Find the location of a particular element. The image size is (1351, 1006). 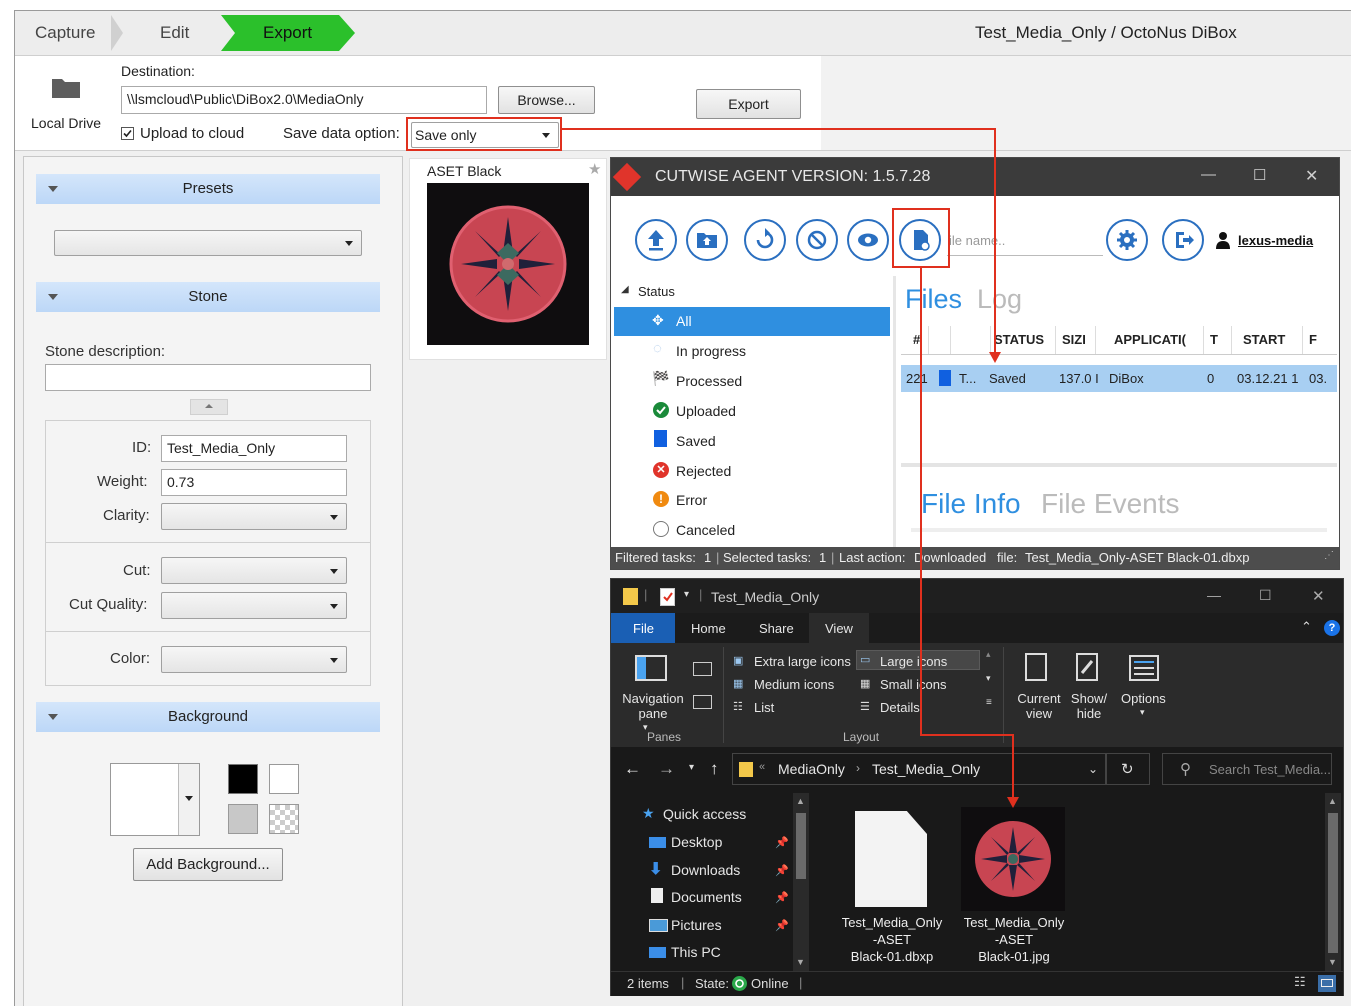

col-number: # is located at coordinates (918, 340).